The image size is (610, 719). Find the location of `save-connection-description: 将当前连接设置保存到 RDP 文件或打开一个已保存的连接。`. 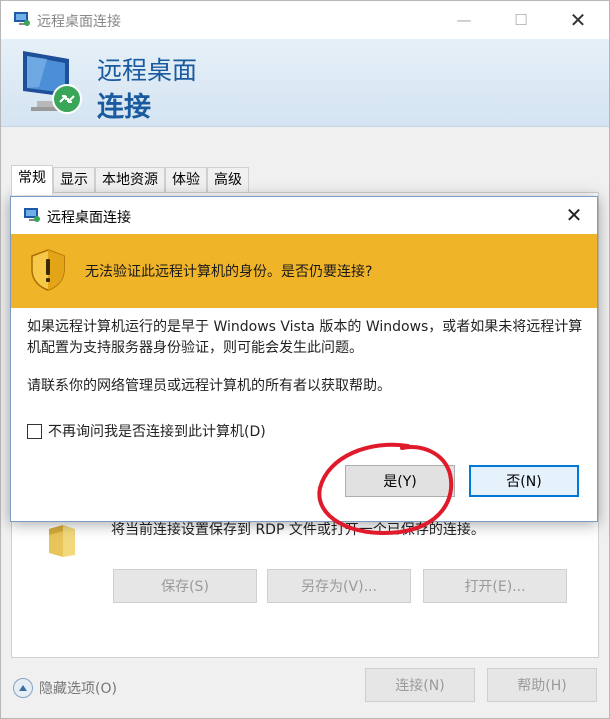

save-connection-description: 将当前连接设置保存到 RDP 文件或打开一个已保存的连接。 is located at coordinates (298, 530).